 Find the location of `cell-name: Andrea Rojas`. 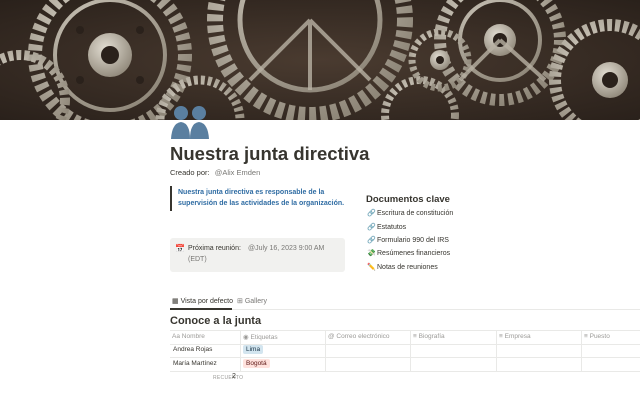

cell-name: Andrea Rojas is located at coordinates (192, 349).